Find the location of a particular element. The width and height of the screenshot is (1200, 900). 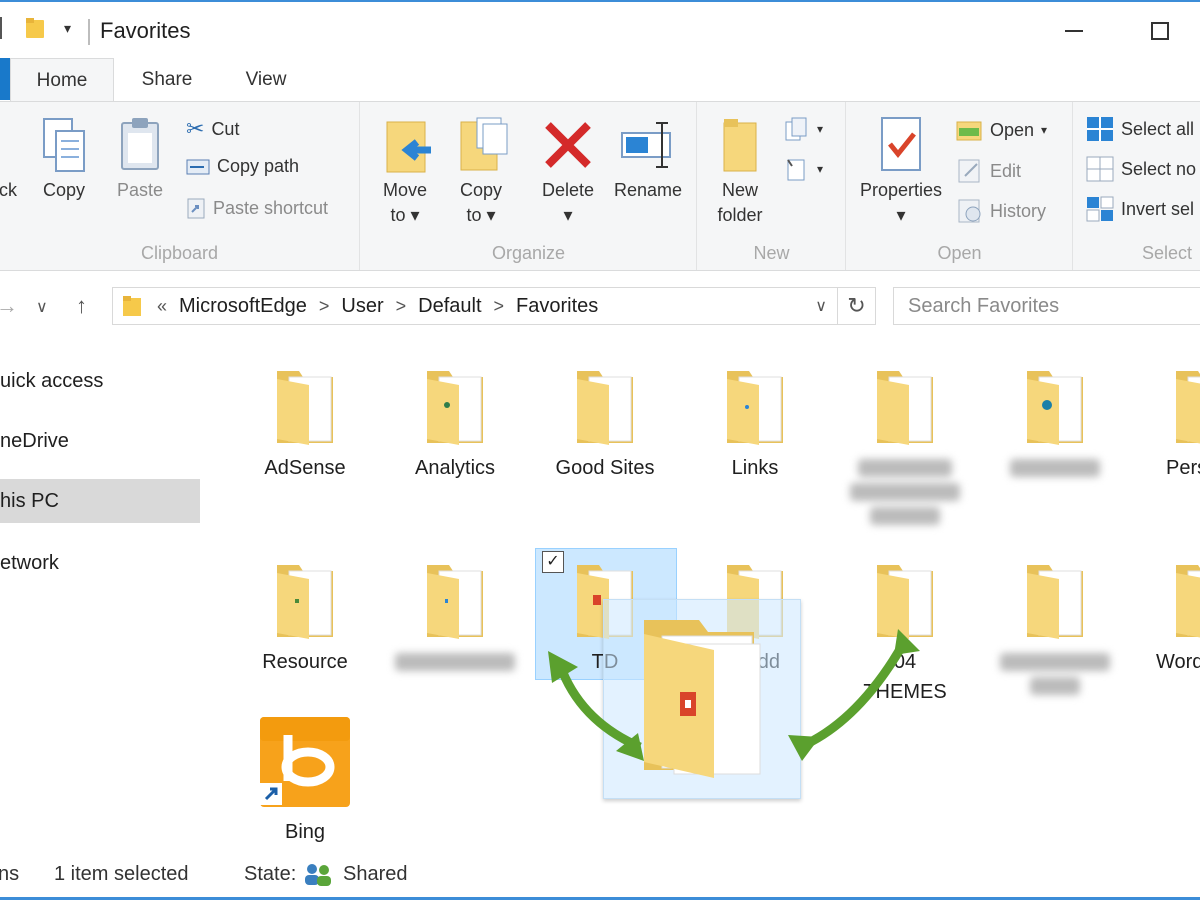

paste-button: Paste is located at coordinates (140, 157).